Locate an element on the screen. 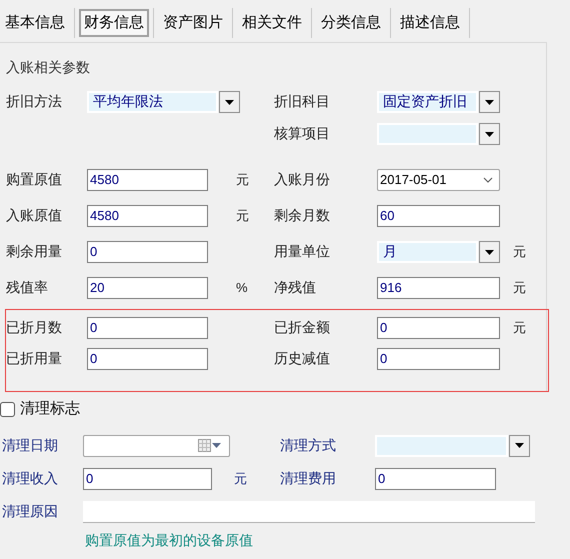  checkbox-label: 清理标志 is located at coordinates (50, 408).